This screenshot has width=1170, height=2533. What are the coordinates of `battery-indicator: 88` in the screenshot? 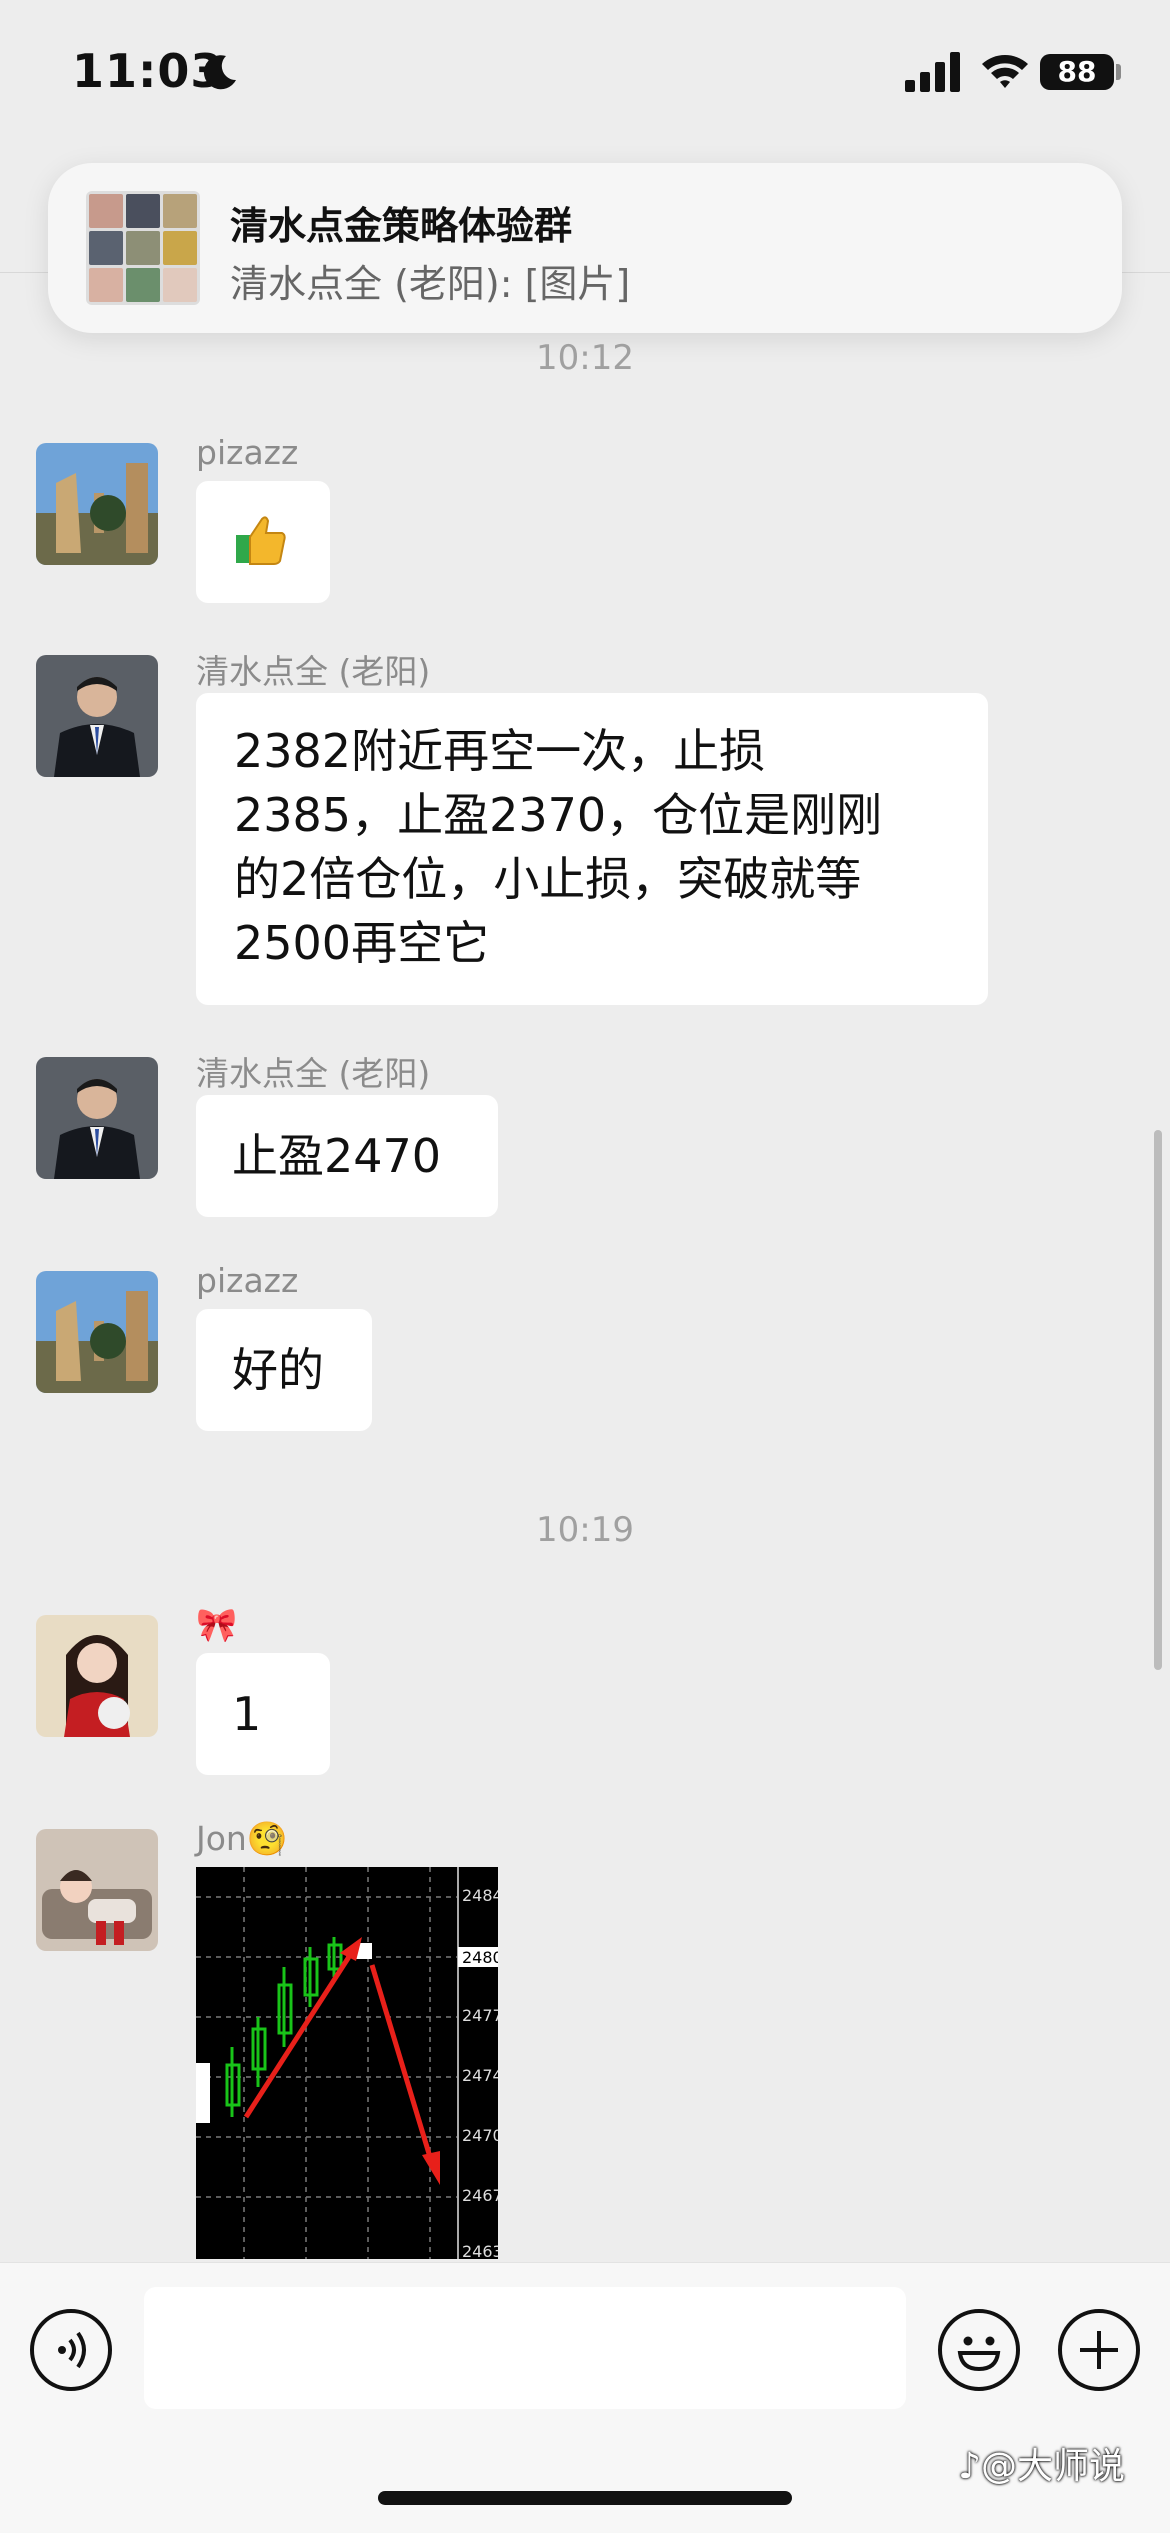 It's located at (1077, 72).